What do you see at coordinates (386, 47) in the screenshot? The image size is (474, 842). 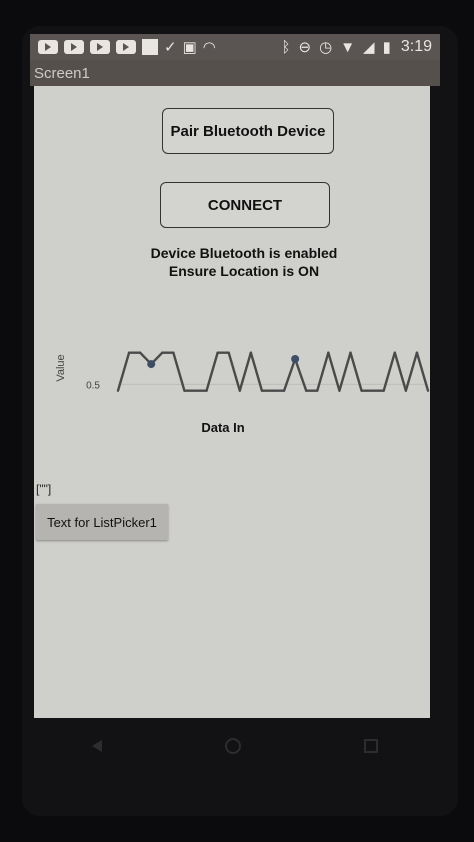 I see `battery-icon: ▮` at bounding box center [386, 47].